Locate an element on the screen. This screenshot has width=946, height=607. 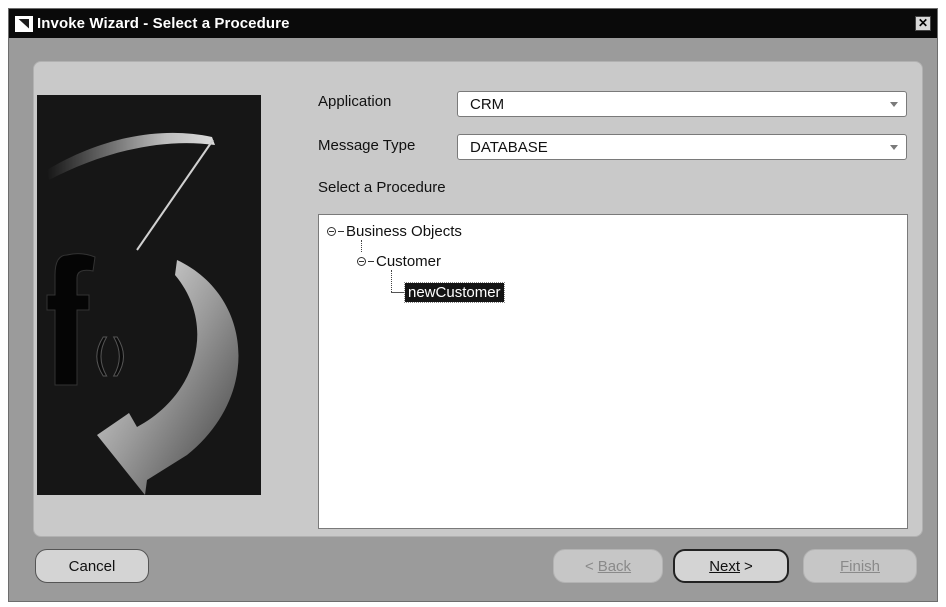
window-title: Invoke Wizard - Select a Procedure is located at coordinates (163, 23).